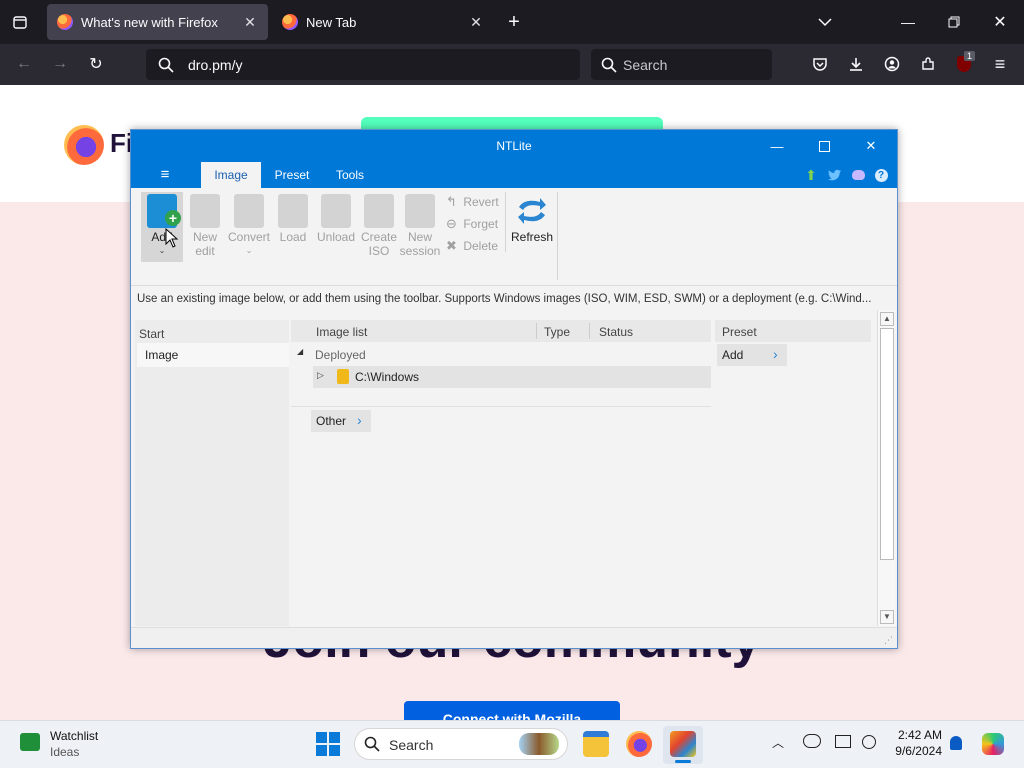 This screenshot has height=768, width=1024. What do you see at coordinates (887, 617) in the screenshot?
I see `scroll-down-arrow-icon: ▼` at bounding box center [887, 617].